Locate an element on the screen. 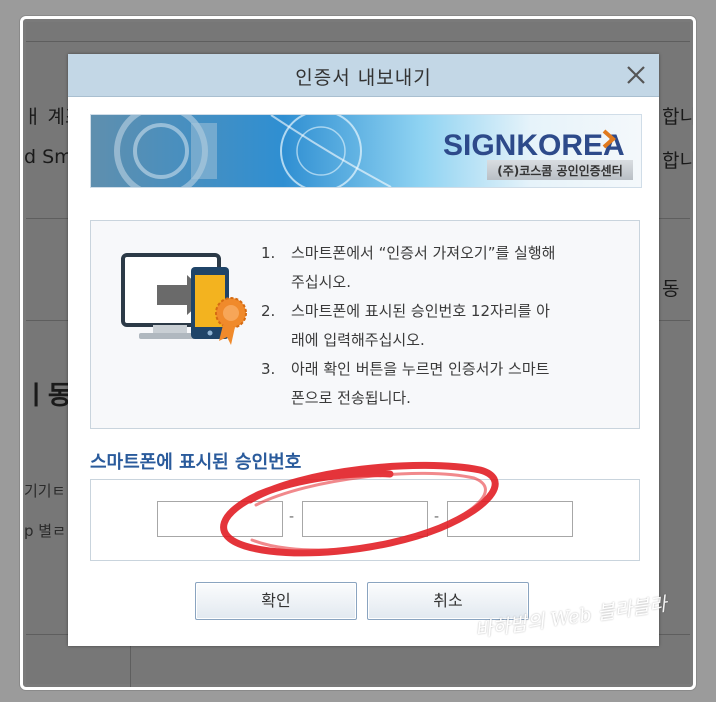  close-icon is located at coordinates (636, 75).